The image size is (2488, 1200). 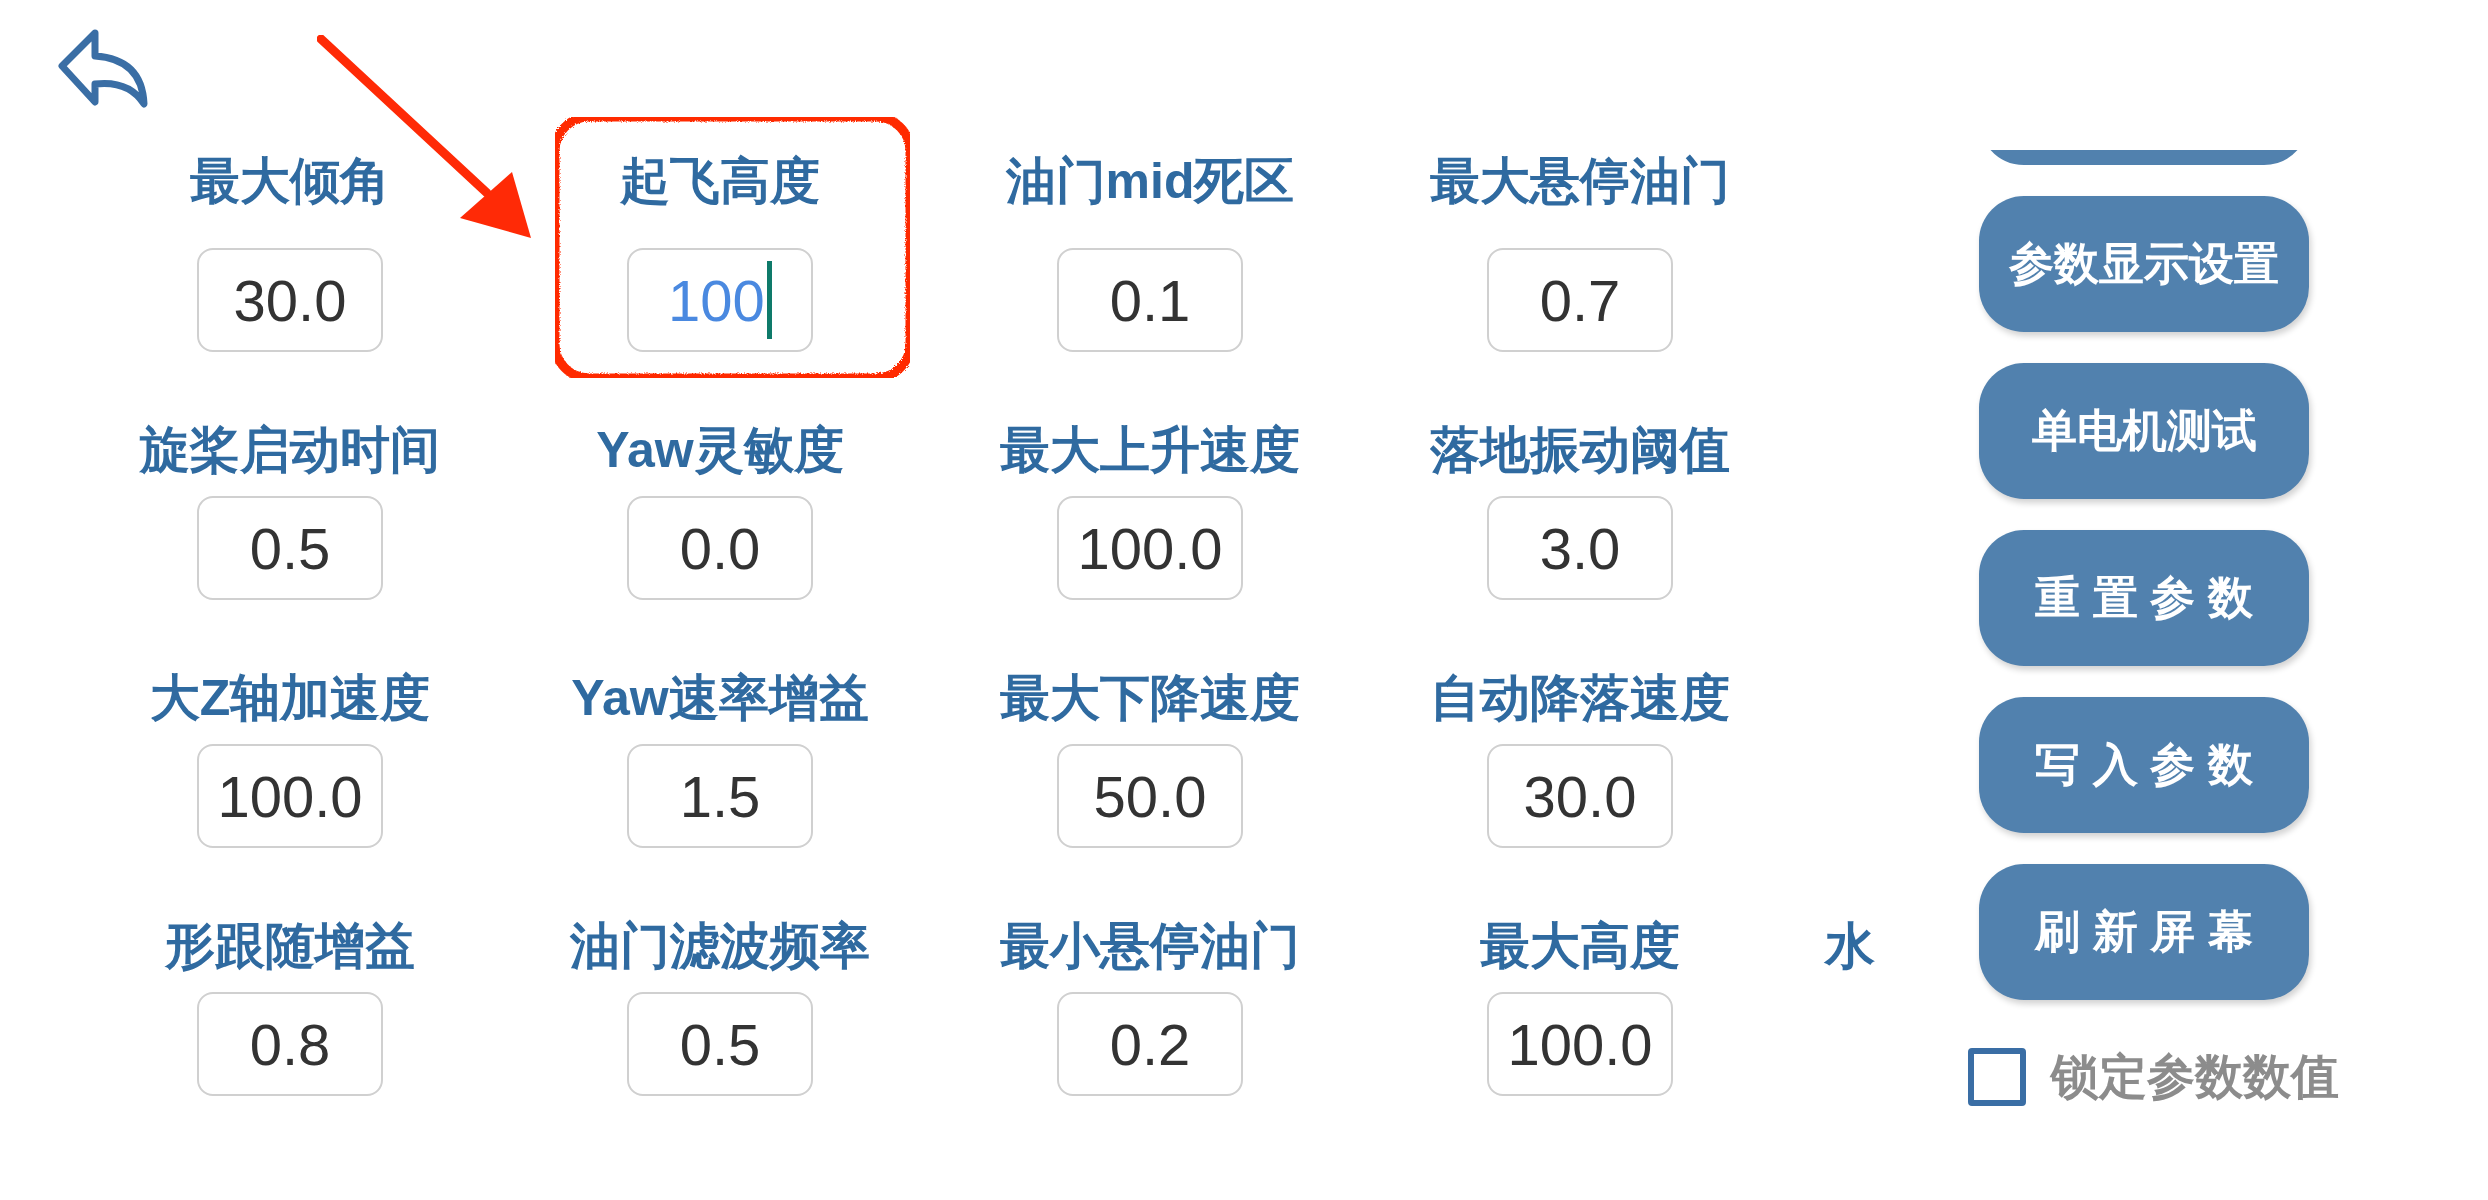 What do you see at coordinates (769, 300) in the screenshot?
I see `text-cursor-icon` at bounding box center [769, 300].